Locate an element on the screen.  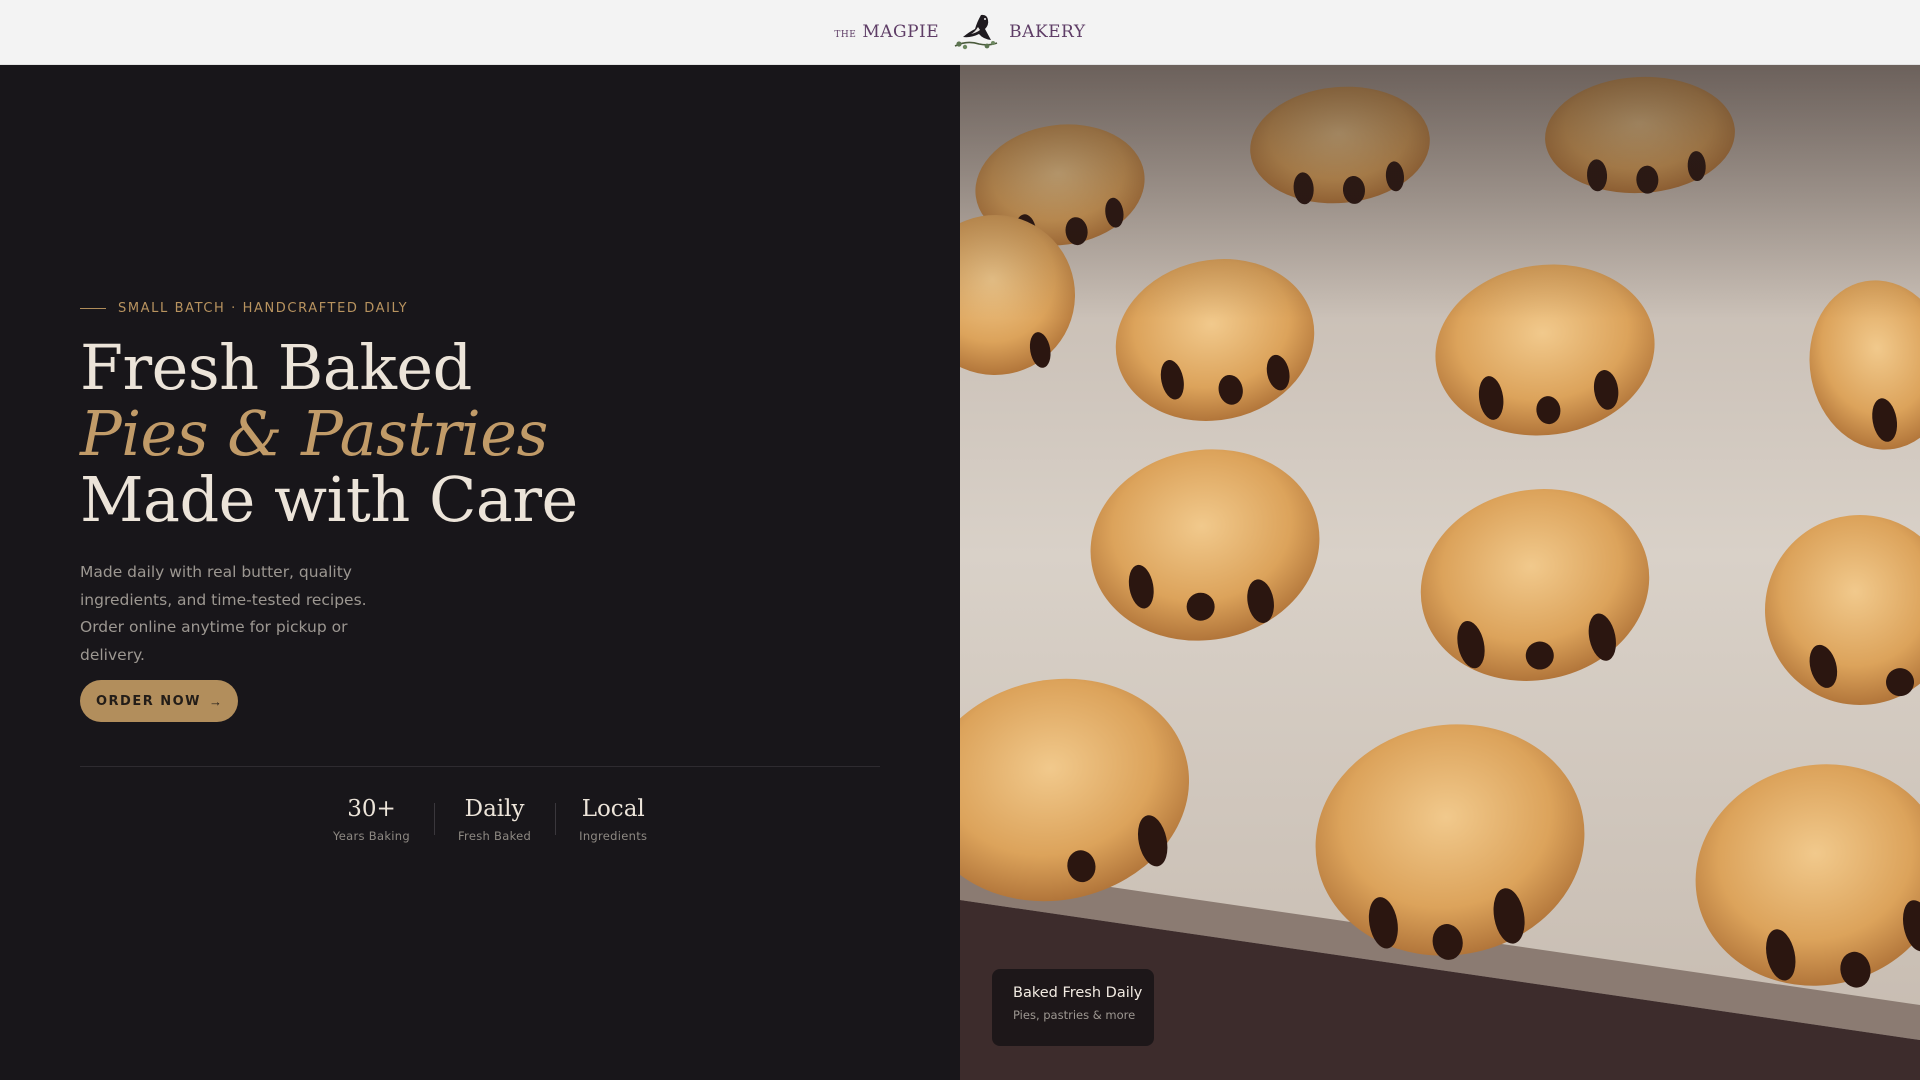
site-header: THE MAGPIE BAKERY is located at coordinates (960, 32).